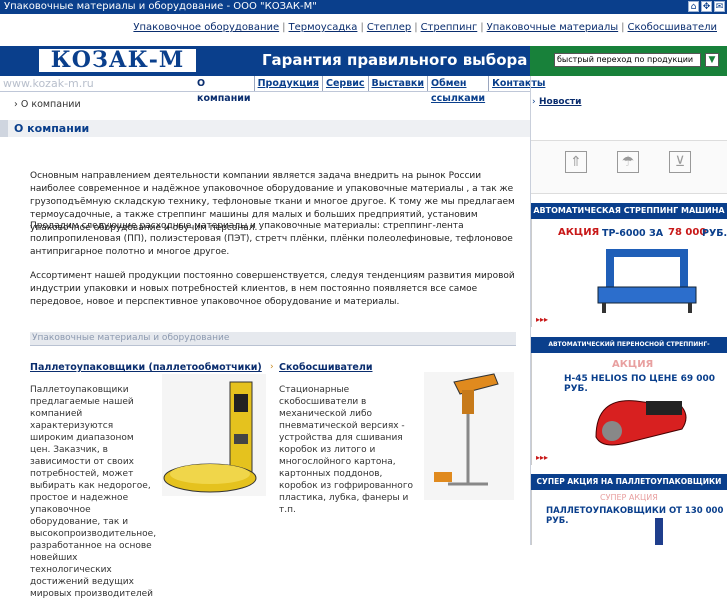 The width and height of the screenshot is (727, 600). What do you see at coordinates (469, 436) in the screenshot?
I see `stapler-image` at bounding box center [469, 436].